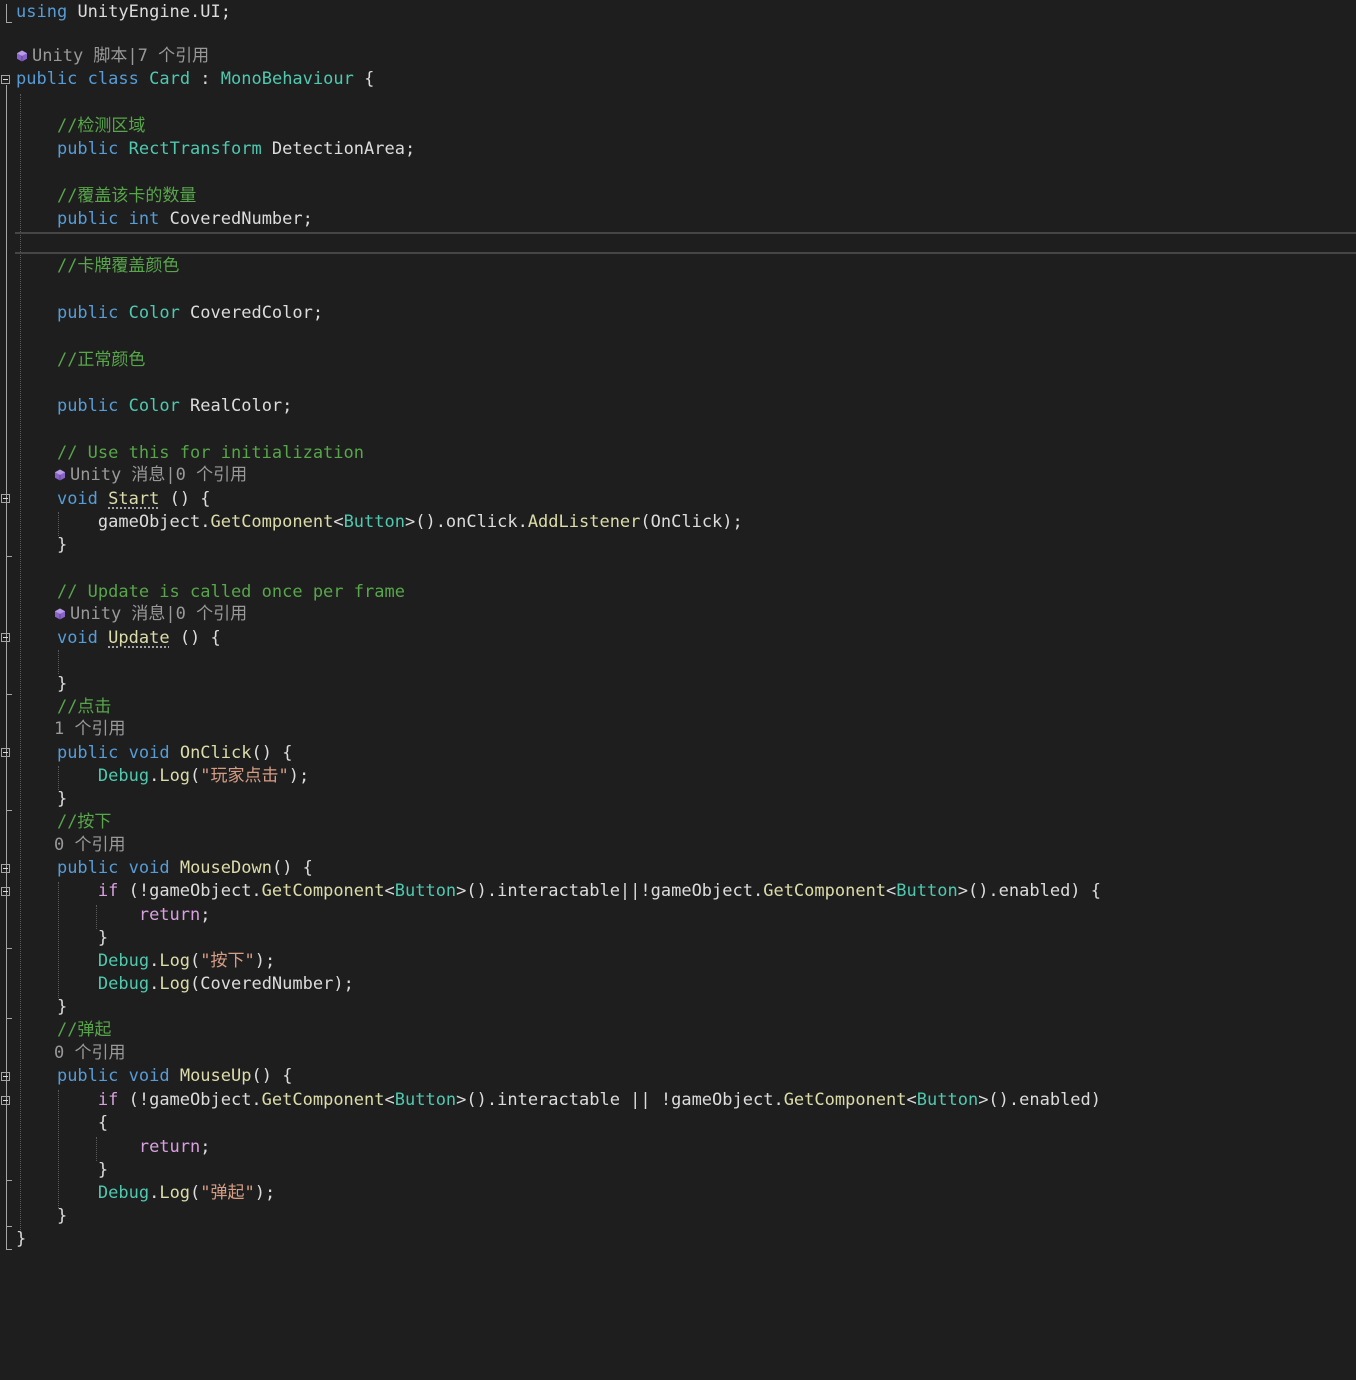  What do you see at coordinates (5, 1076) in the screenshot?
I see `collapse-mouseup-icon` at bounding box center [5, 1076].